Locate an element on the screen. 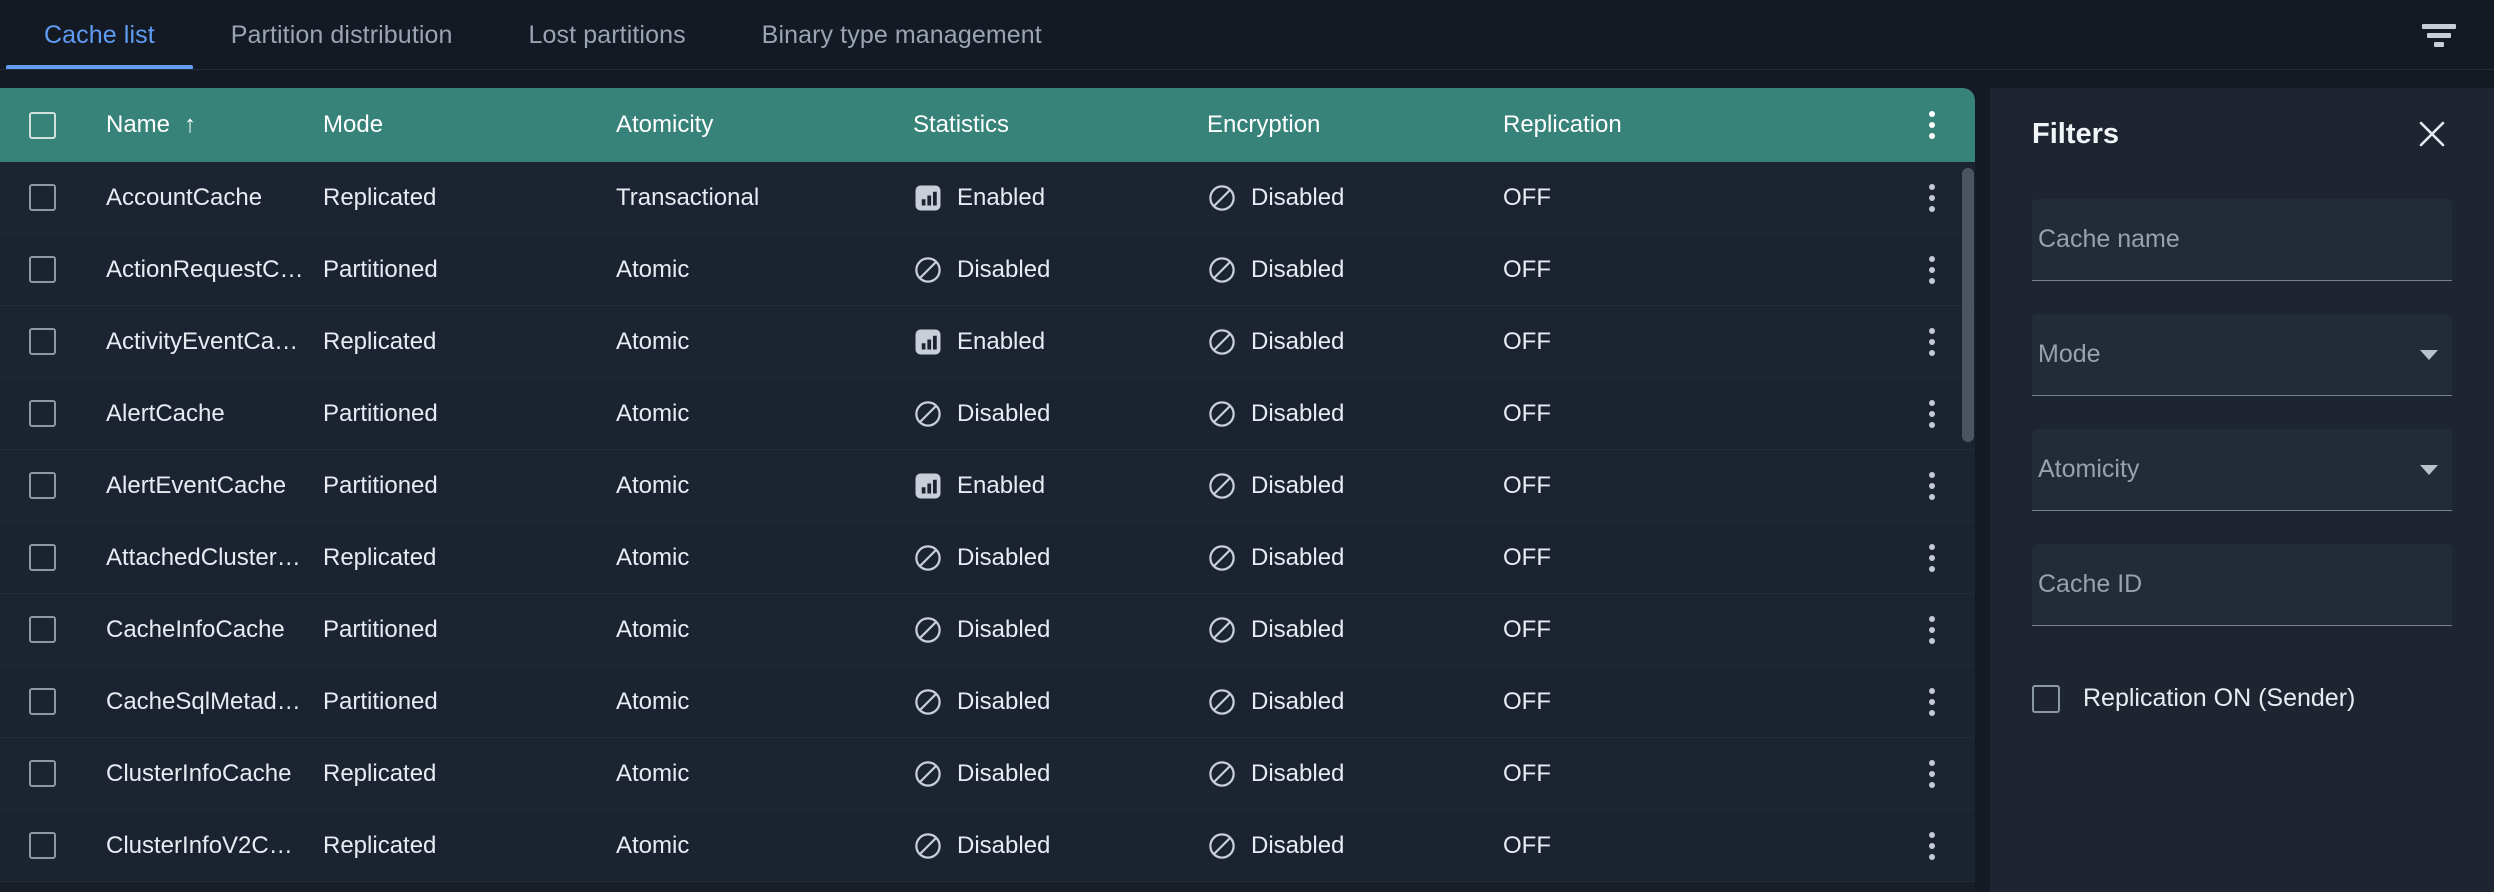  close-icon is located at coordinates (2432, 134).